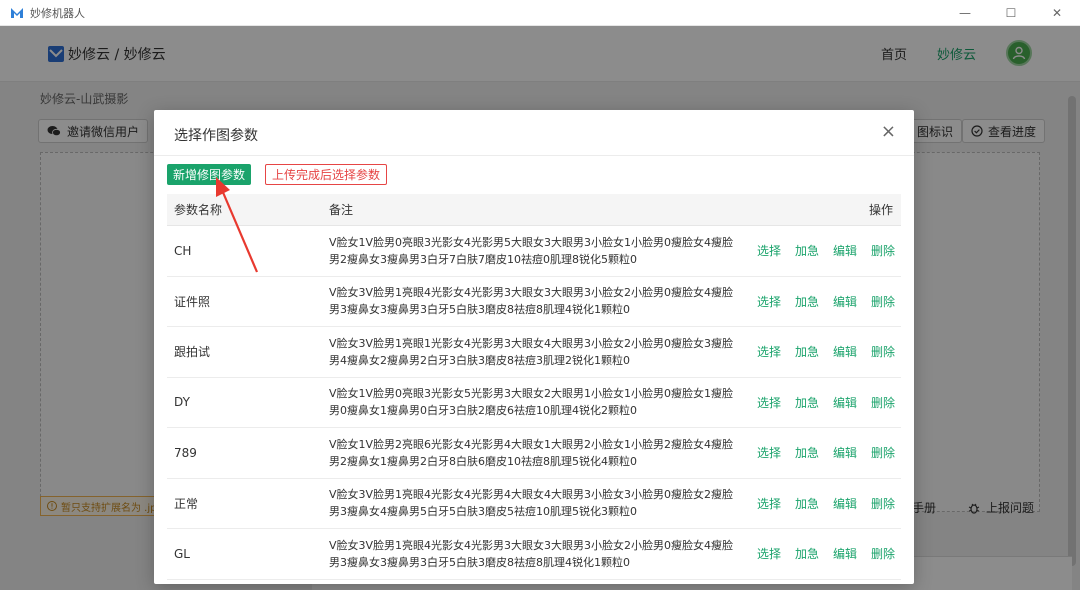 Image resolution: width=1080 pixels, height=590 pixels. Describe the element at coordinates (965, 13) in the screenshot. I see `minimize-button: —` at that location.